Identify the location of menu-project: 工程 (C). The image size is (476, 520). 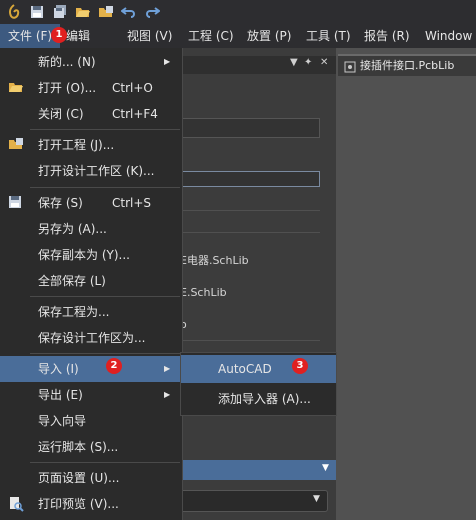
(211, 36).